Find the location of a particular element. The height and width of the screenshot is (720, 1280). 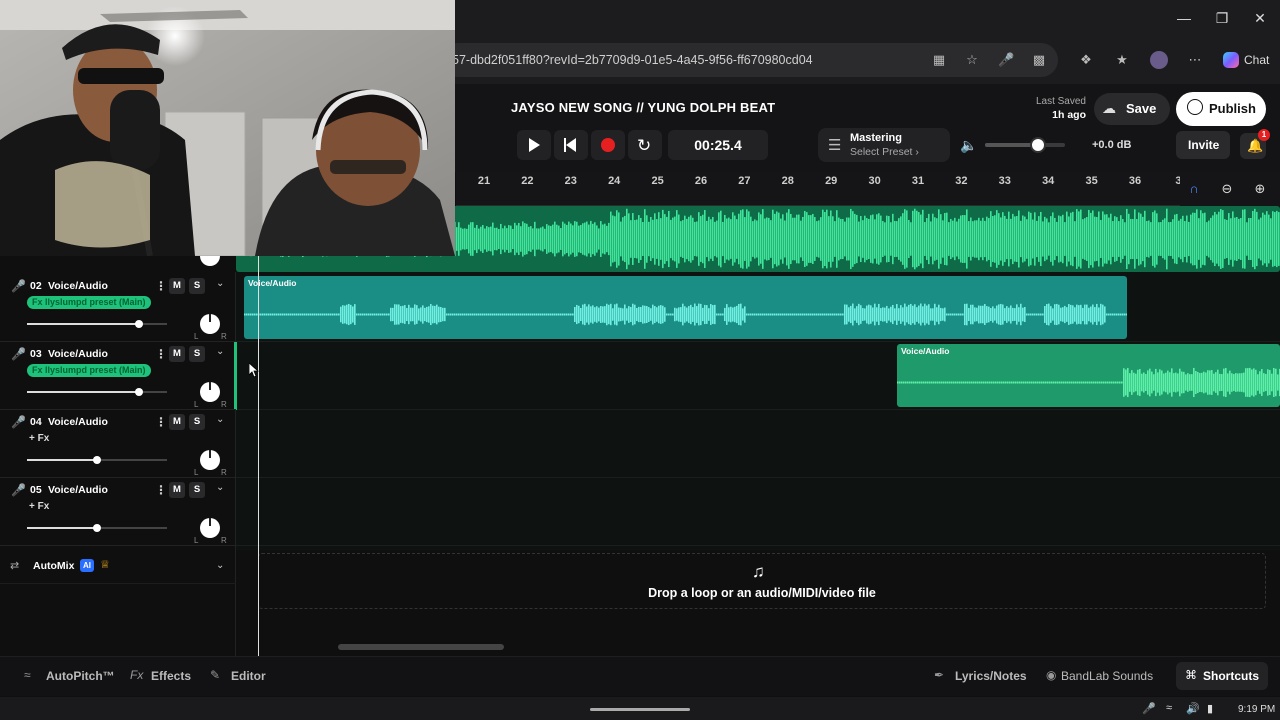

automix-sliders-icon: ⇄ is located at coordinates (15, 566).